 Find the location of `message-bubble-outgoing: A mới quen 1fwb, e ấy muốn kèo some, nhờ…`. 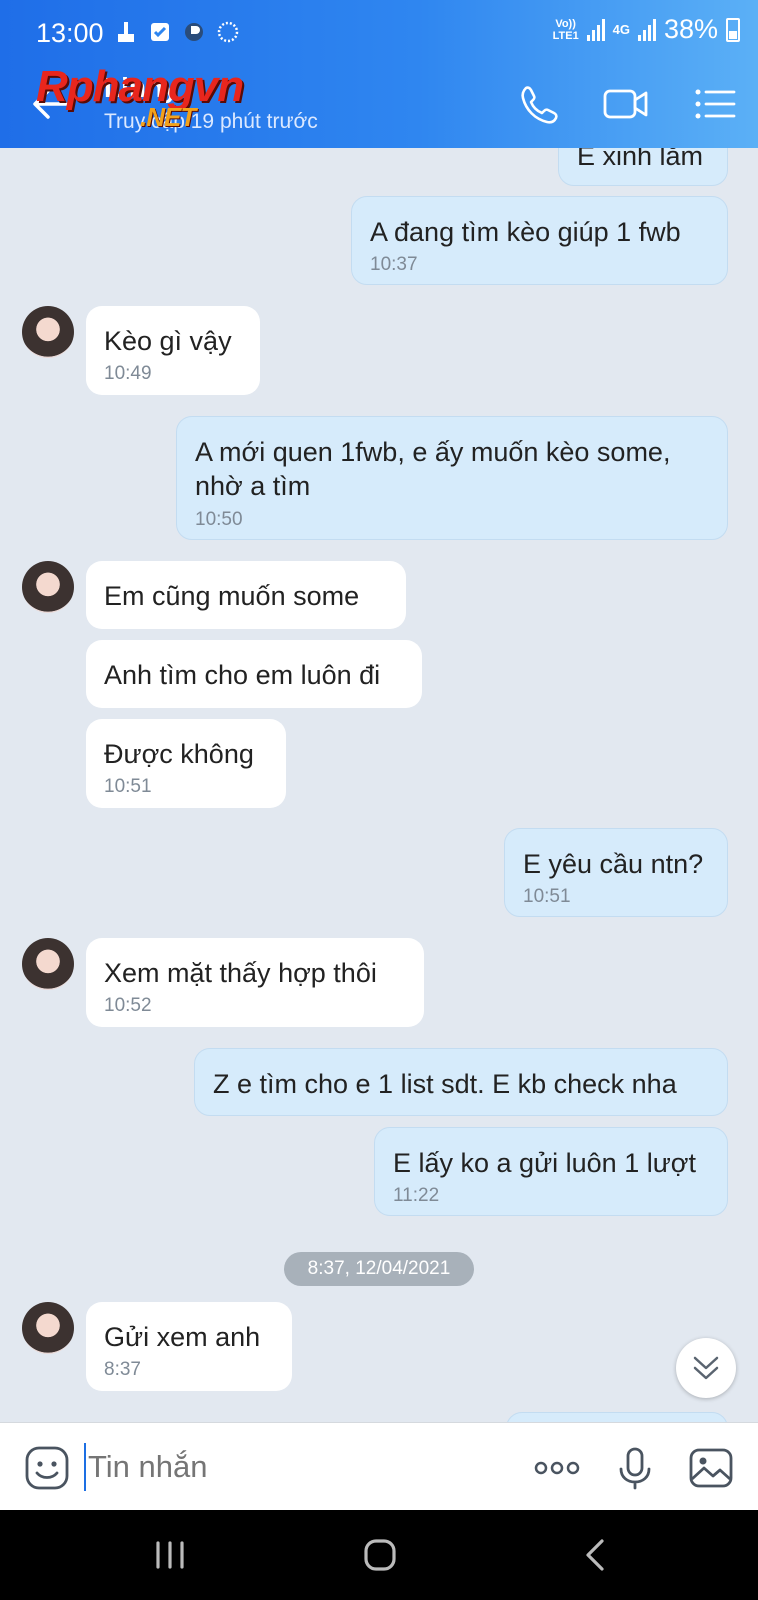

message-bubble-outgoing: A mới quen 1fwb, e ấy muốn kèo some, nhờ… is located at coordinates (452, 478).